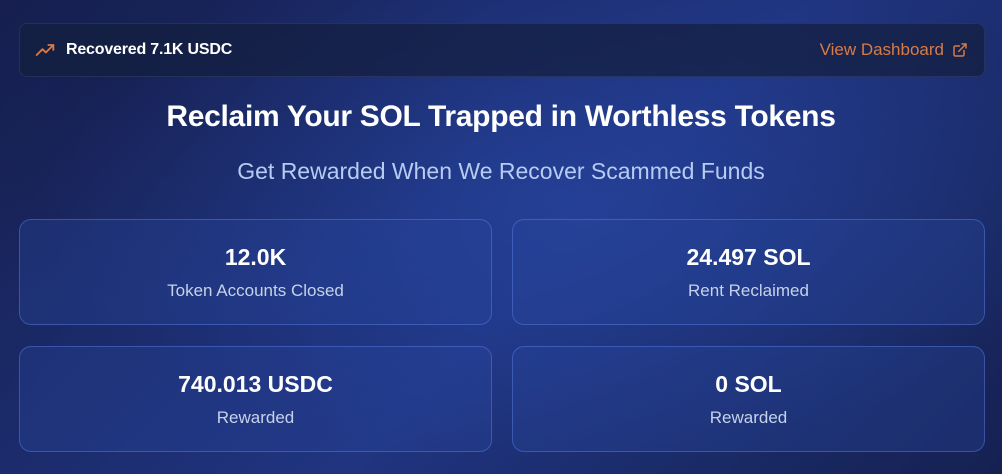 The width and height of the screenshot is (1002, 474). Describe the element at coordinates (45, 50) in the screenshot. I see `trending-up-icon` at that location.